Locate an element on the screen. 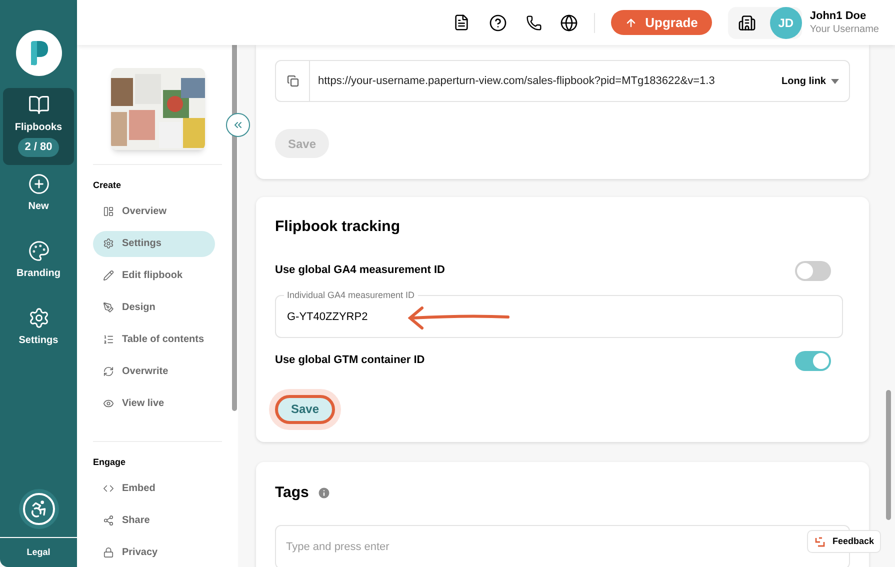 The image size is (895, 567). plus-circle-icon is located at coordinates (39, 184).